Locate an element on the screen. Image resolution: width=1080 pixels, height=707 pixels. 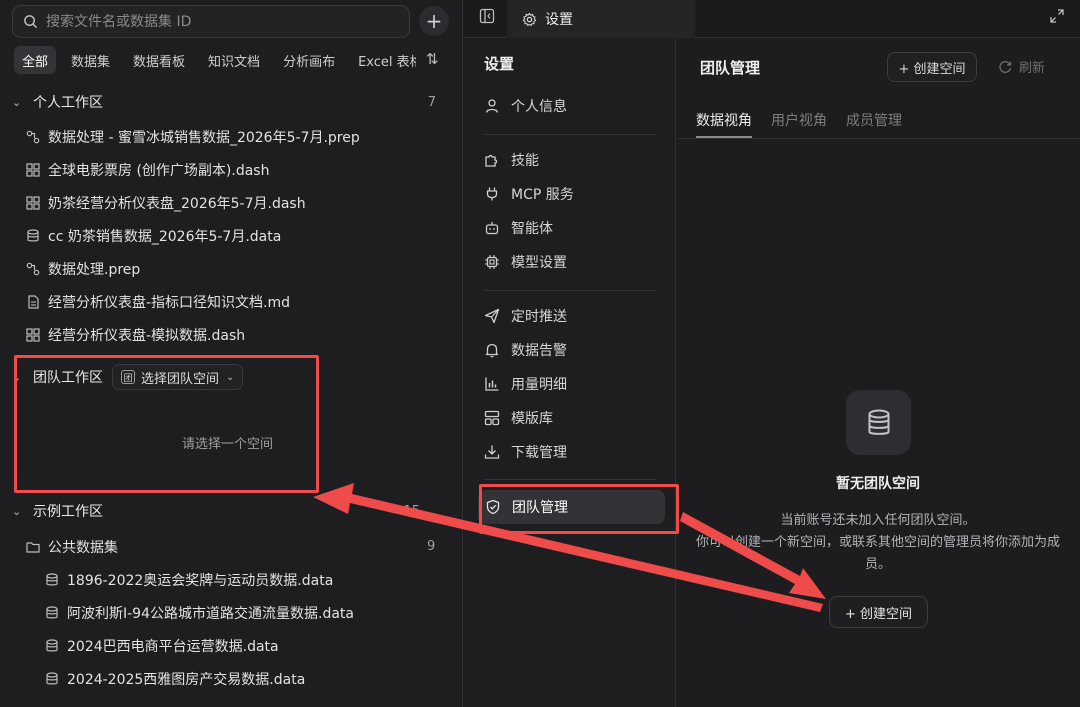
empty-state-illustration is located at coordinates (878, 422).